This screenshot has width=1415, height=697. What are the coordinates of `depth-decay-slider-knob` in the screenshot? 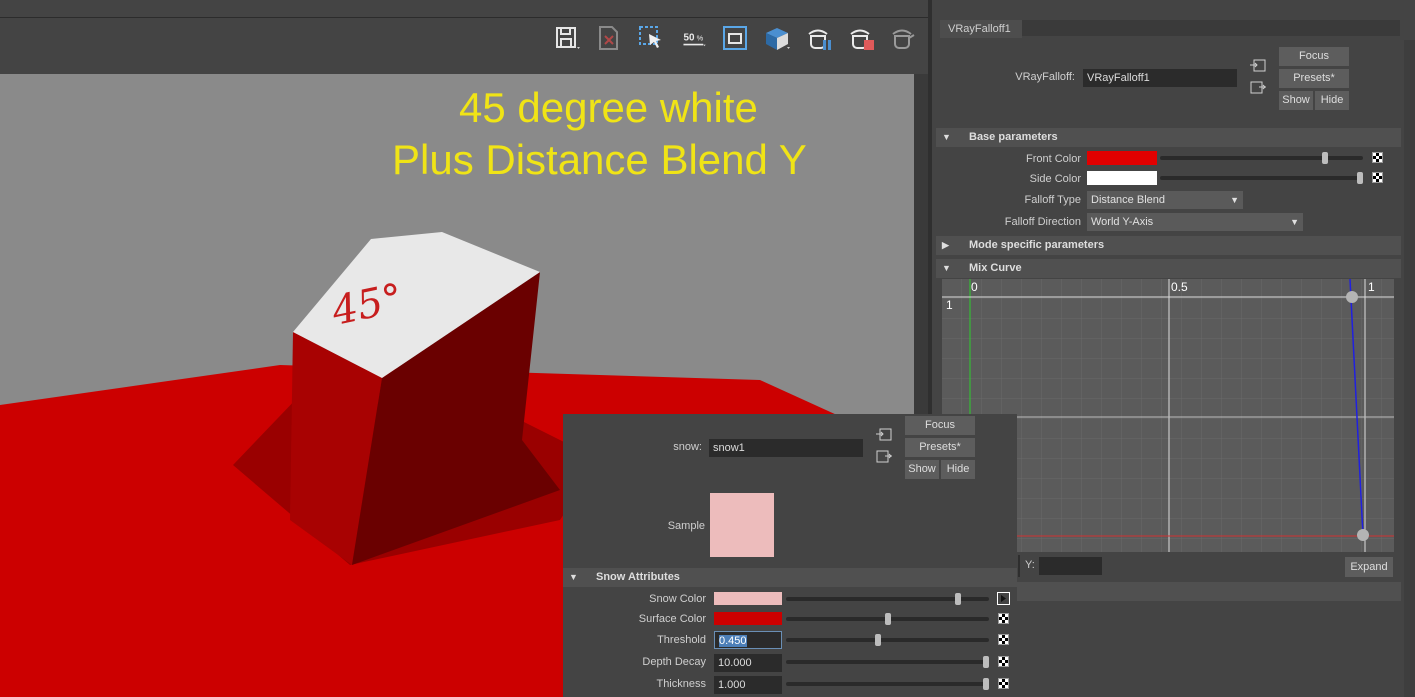 It's located at (986, 662).